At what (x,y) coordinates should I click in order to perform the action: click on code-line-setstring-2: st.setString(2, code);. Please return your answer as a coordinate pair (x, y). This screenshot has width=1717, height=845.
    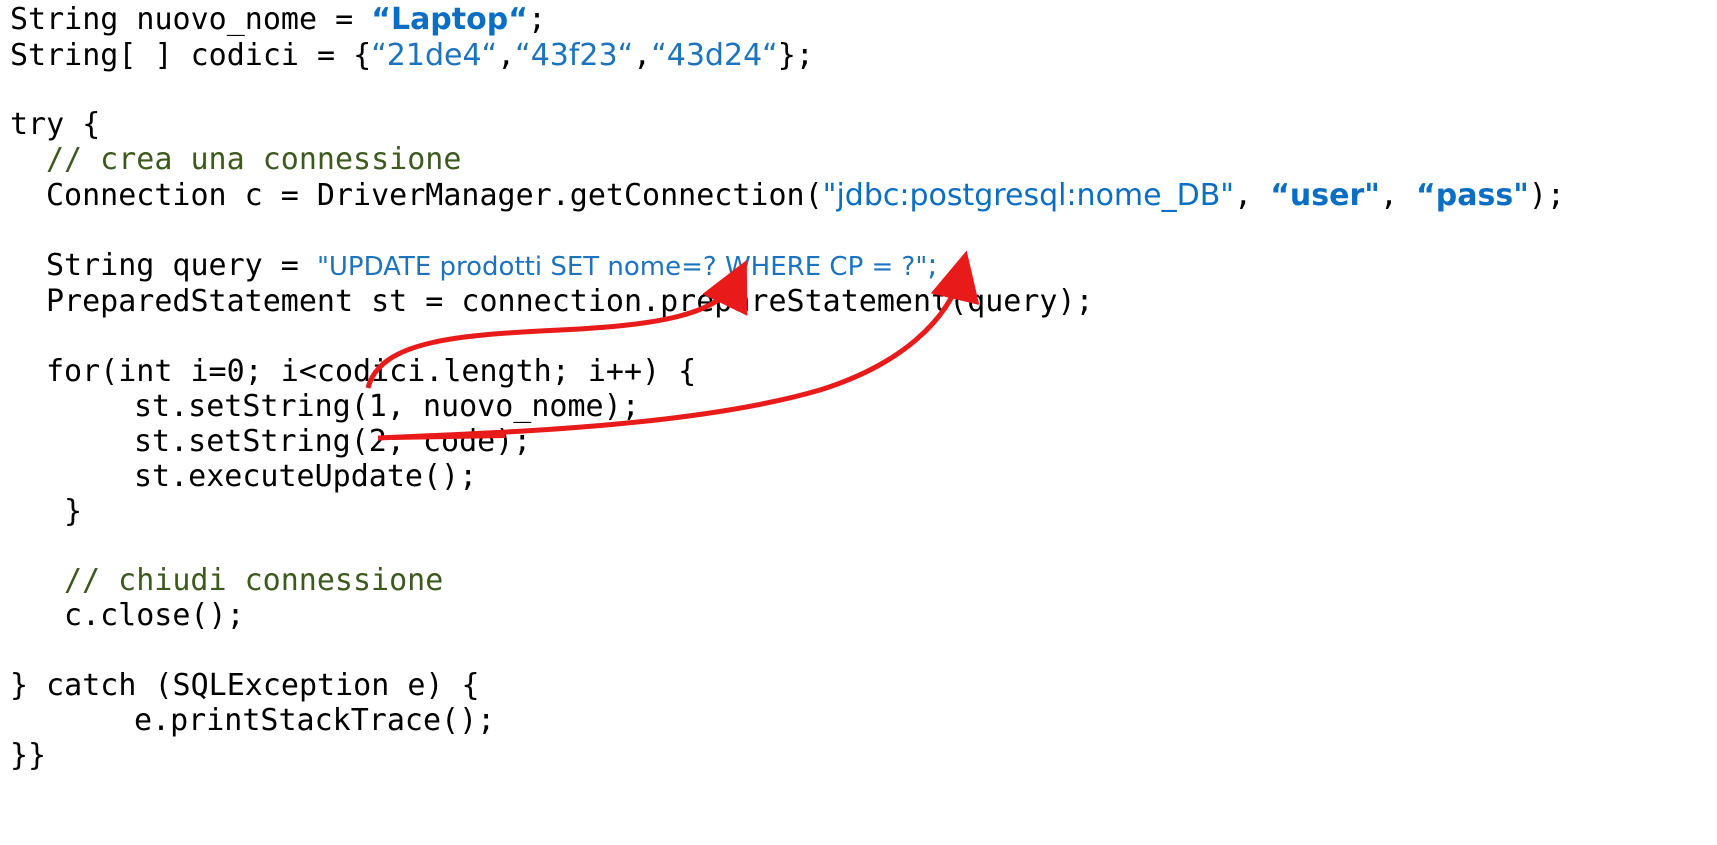
    Looking at the image, I should click on (333, 441).